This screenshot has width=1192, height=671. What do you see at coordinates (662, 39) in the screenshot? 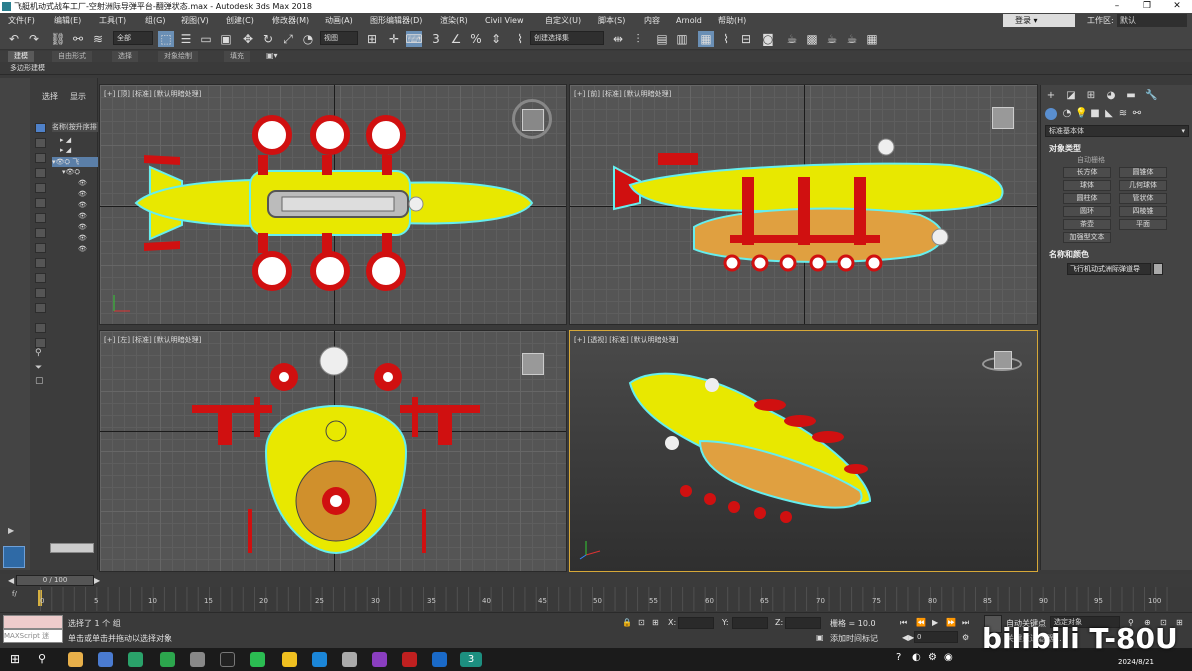
I see `scene-explorer-icon: ▤` at bounding box center [662, 39].